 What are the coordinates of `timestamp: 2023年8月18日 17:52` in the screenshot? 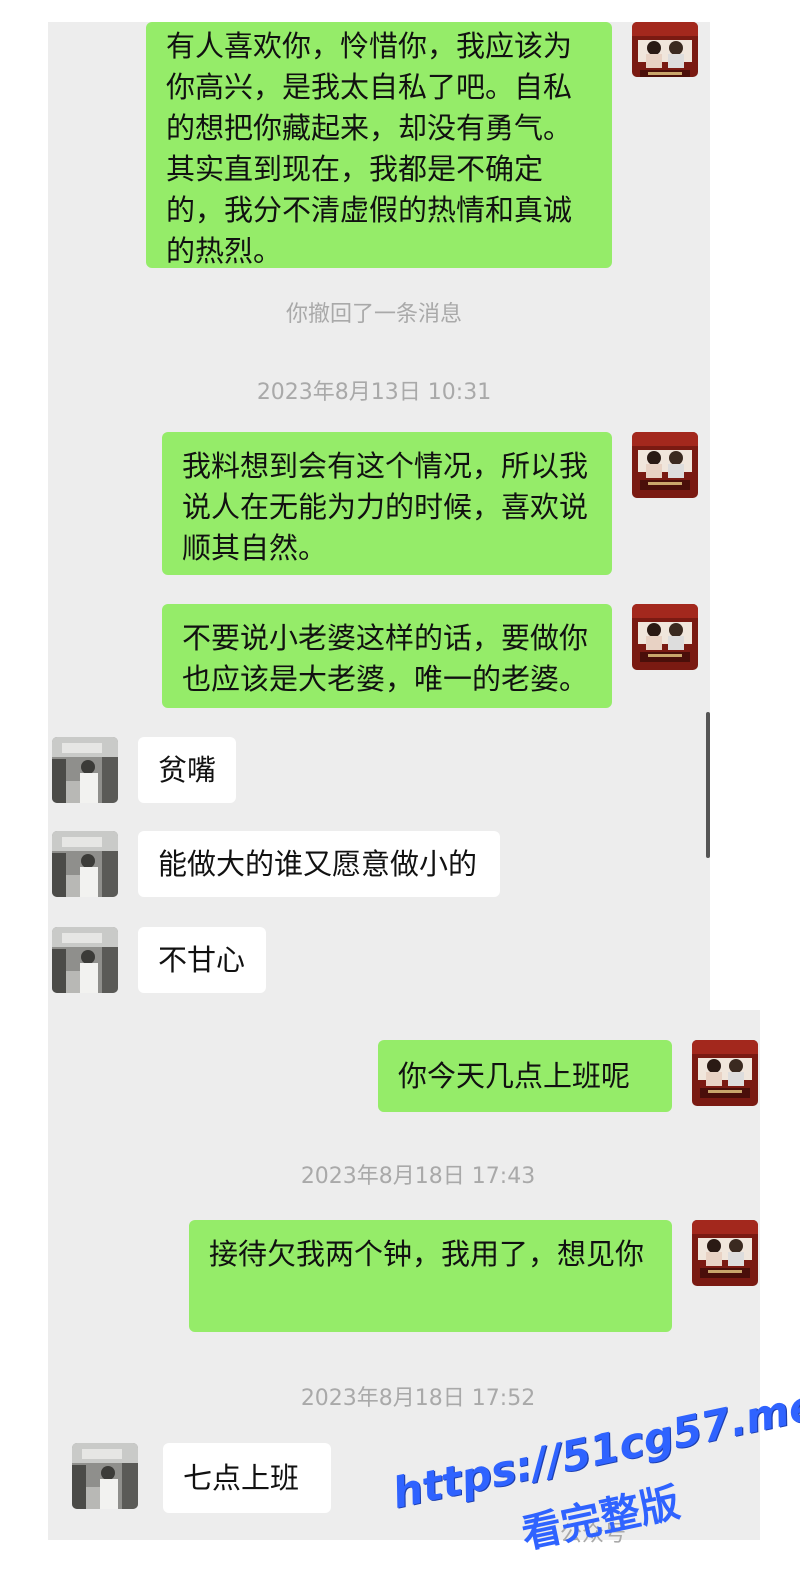 It's located at (418, 1398).